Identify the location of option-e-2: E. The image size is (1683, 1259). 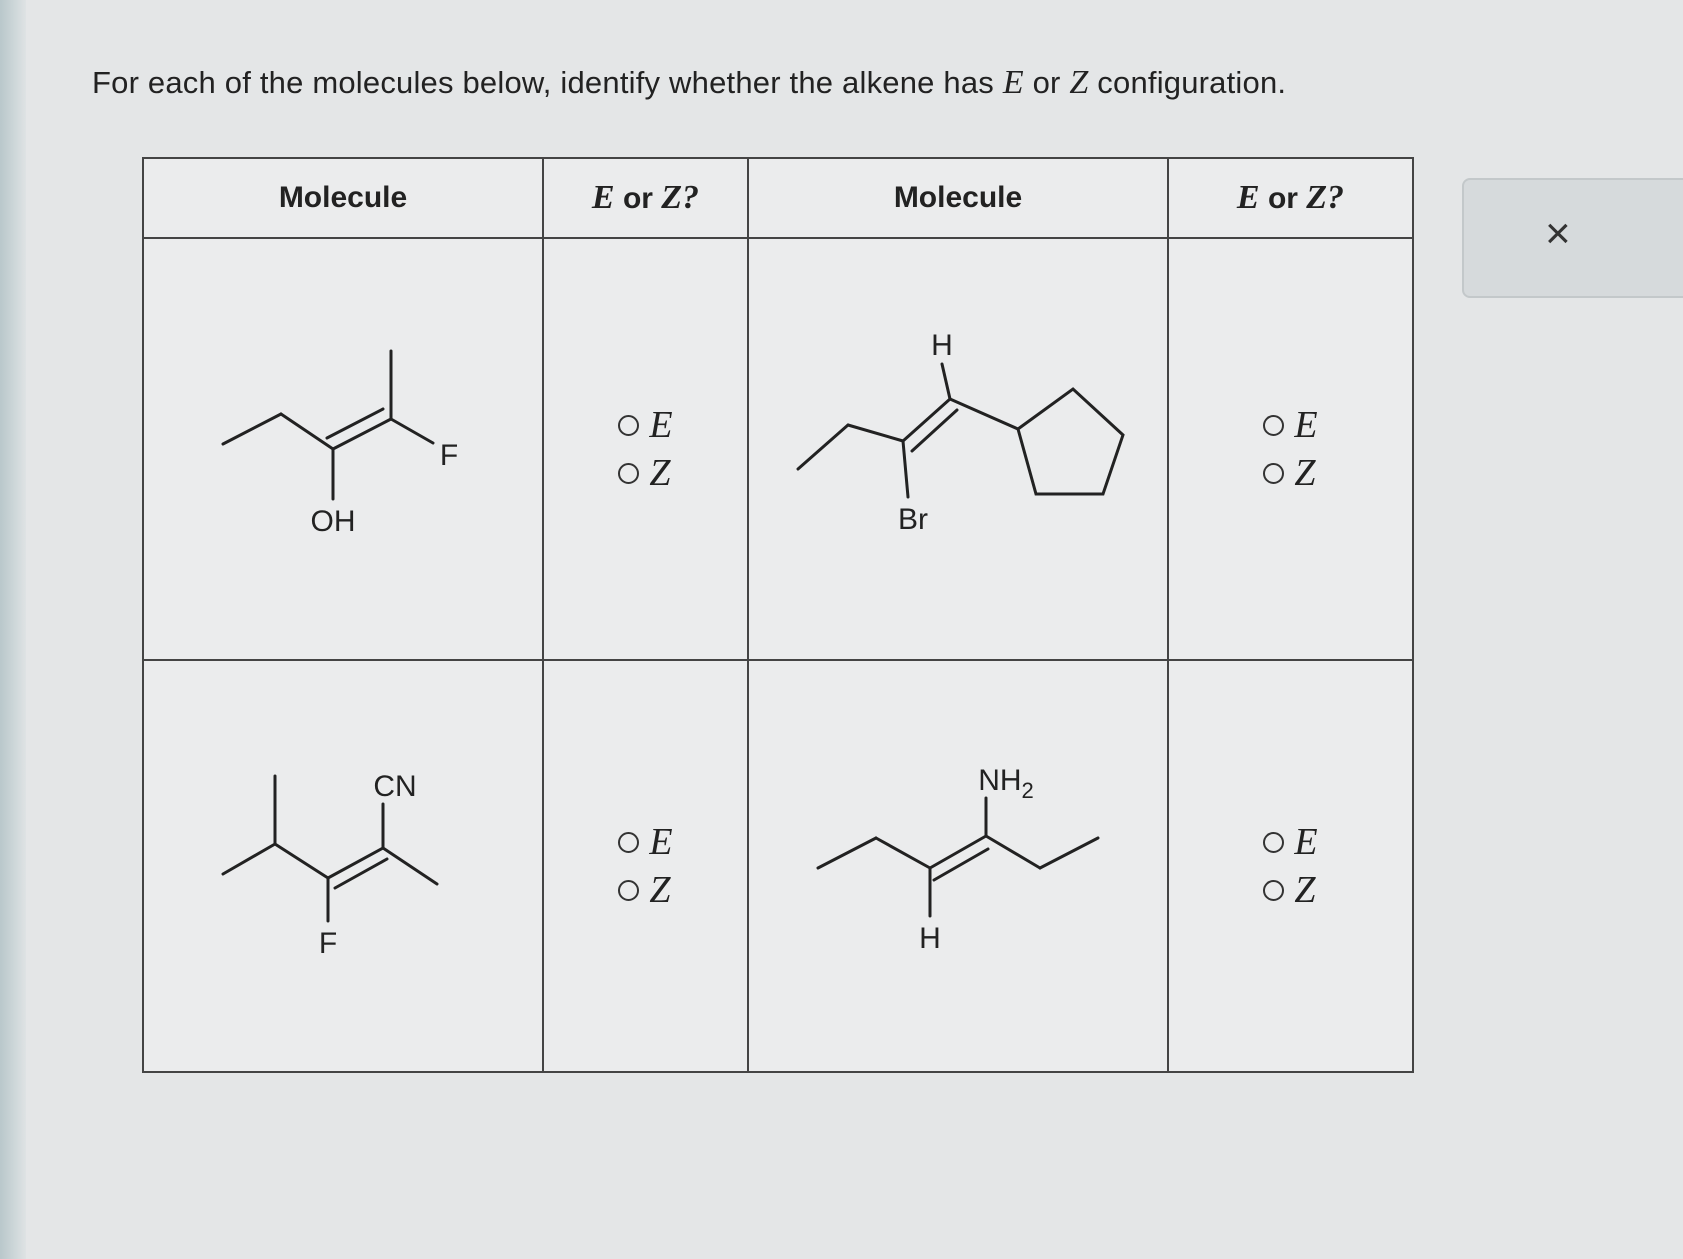
(1290, 425).